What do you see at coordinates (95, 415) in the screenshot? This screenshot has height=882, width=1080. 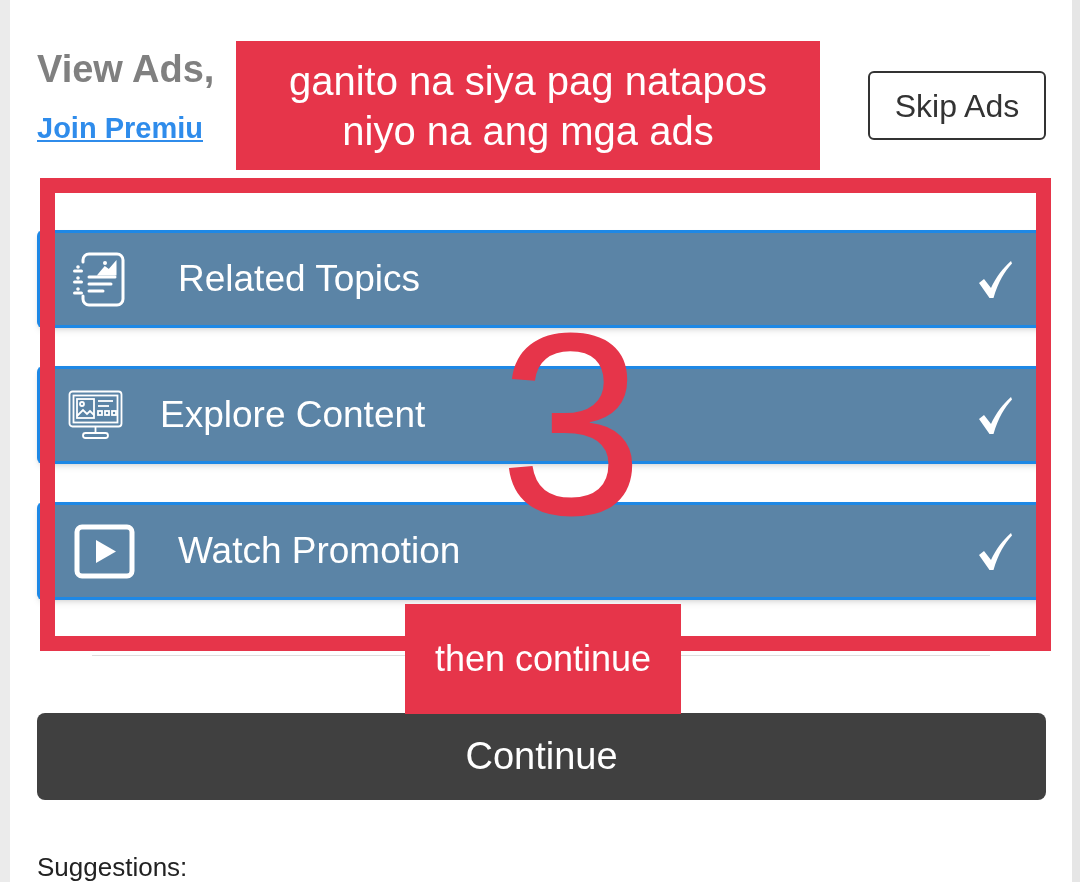 I see `monitor-icon` at bounding box center [95, 415].